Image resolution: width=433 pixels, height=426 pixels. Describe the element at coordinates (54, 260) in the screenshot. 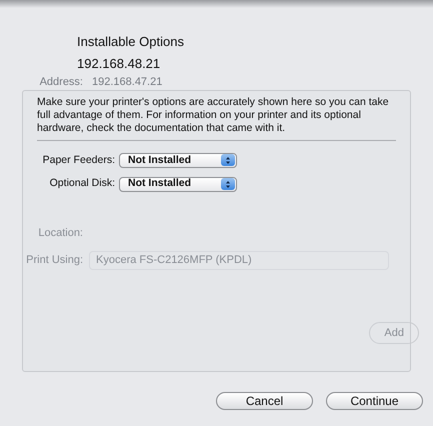

I see `print-using-label: Print Using:` at that location.